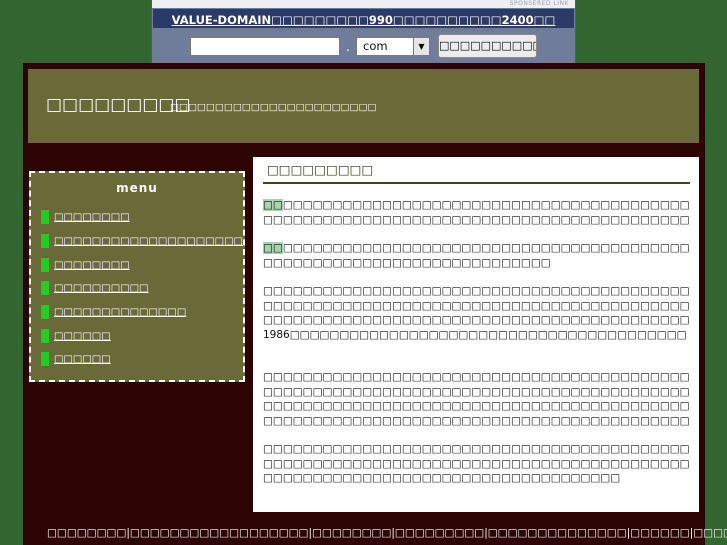 This screenshot has height=545, width=727. I want to click on site-subtitle: □□□□□□□□□□□□□□□□□□□□□□□, so click(273, 107).